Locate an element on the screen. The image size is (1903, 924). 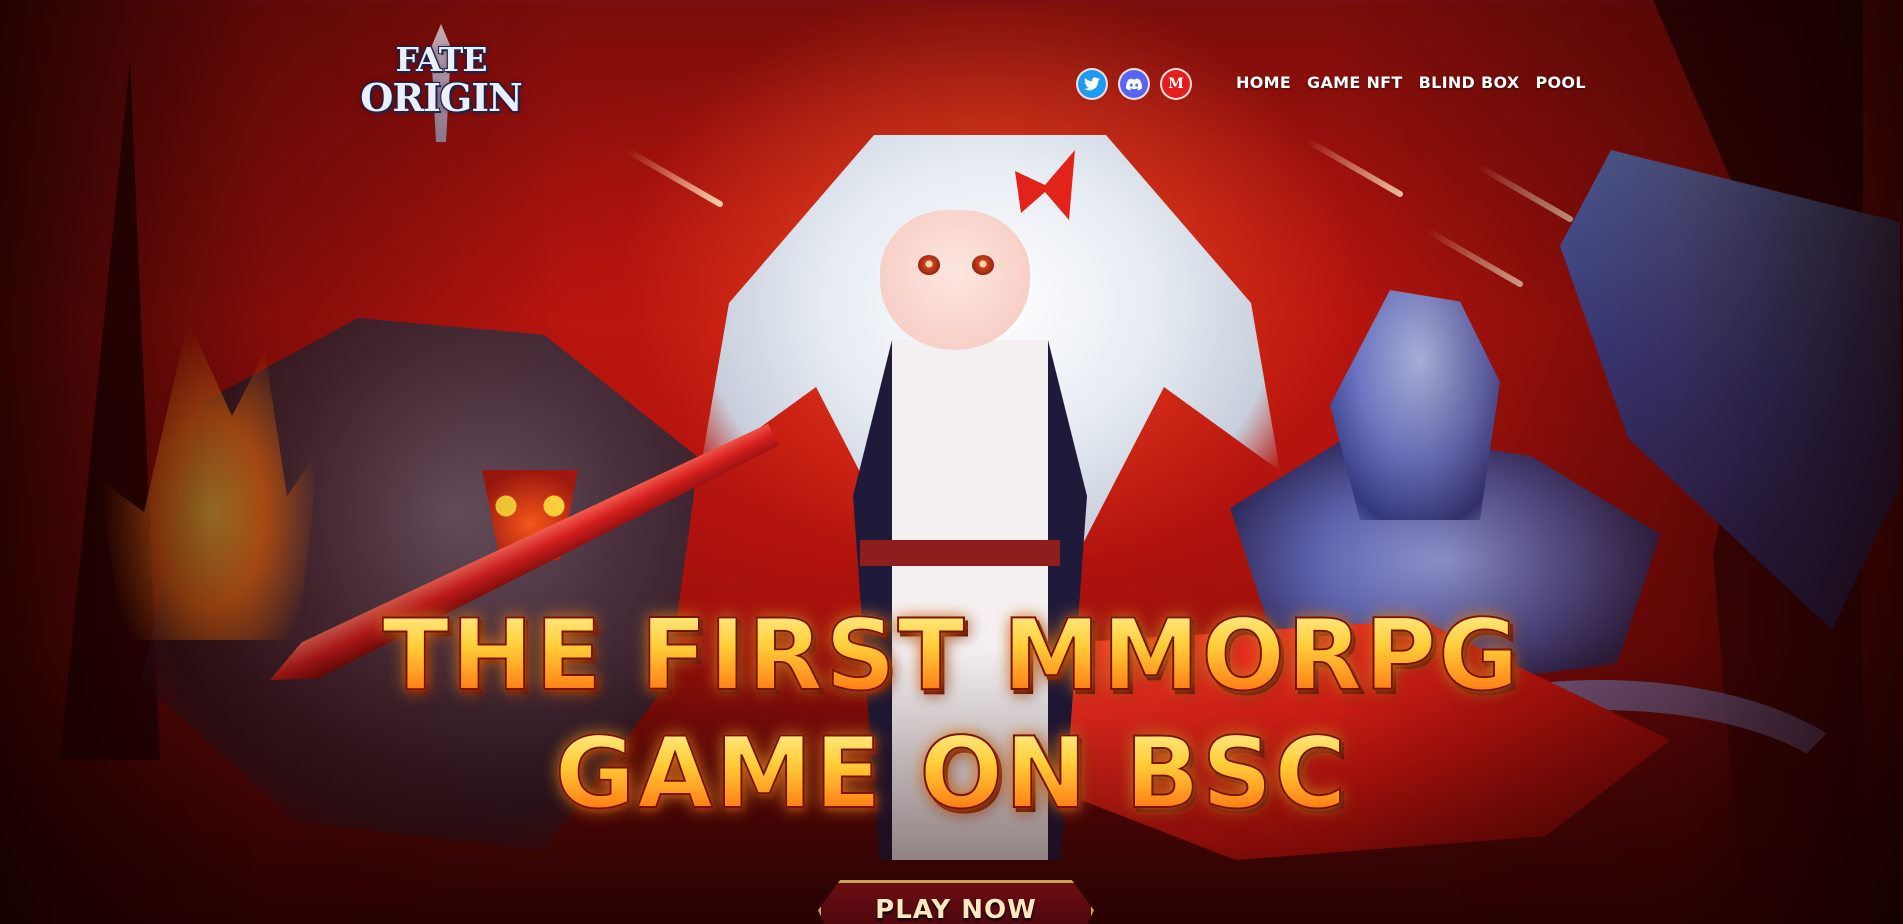
discord-logo-icon is located at coordinates (1134, 84).